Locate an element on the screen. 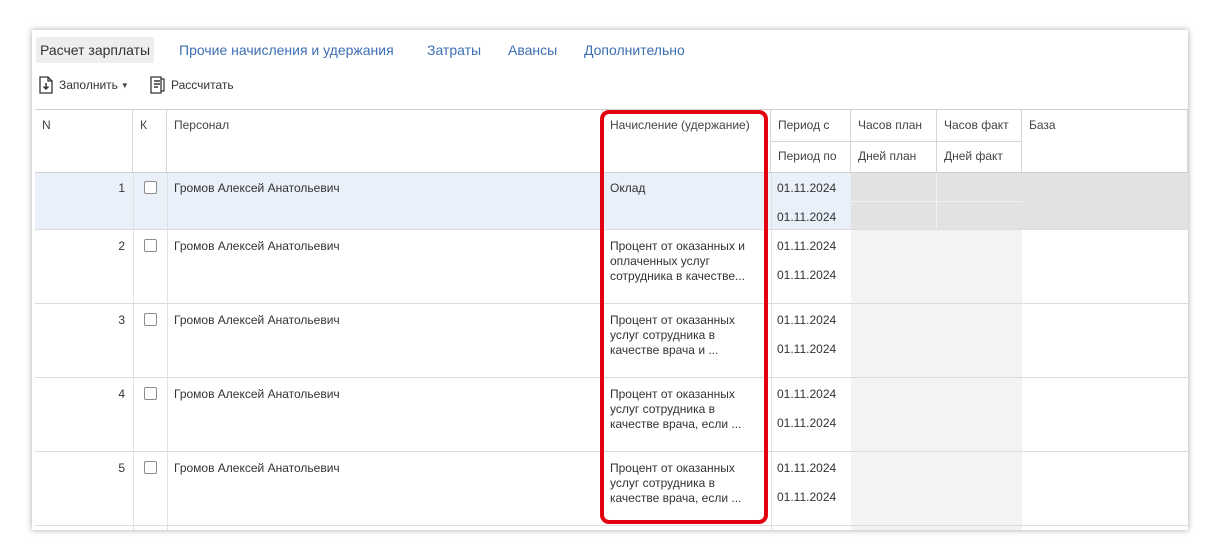  tab-other-accruals: Прочие начисления и удержания is located at coordinates (286, 50).